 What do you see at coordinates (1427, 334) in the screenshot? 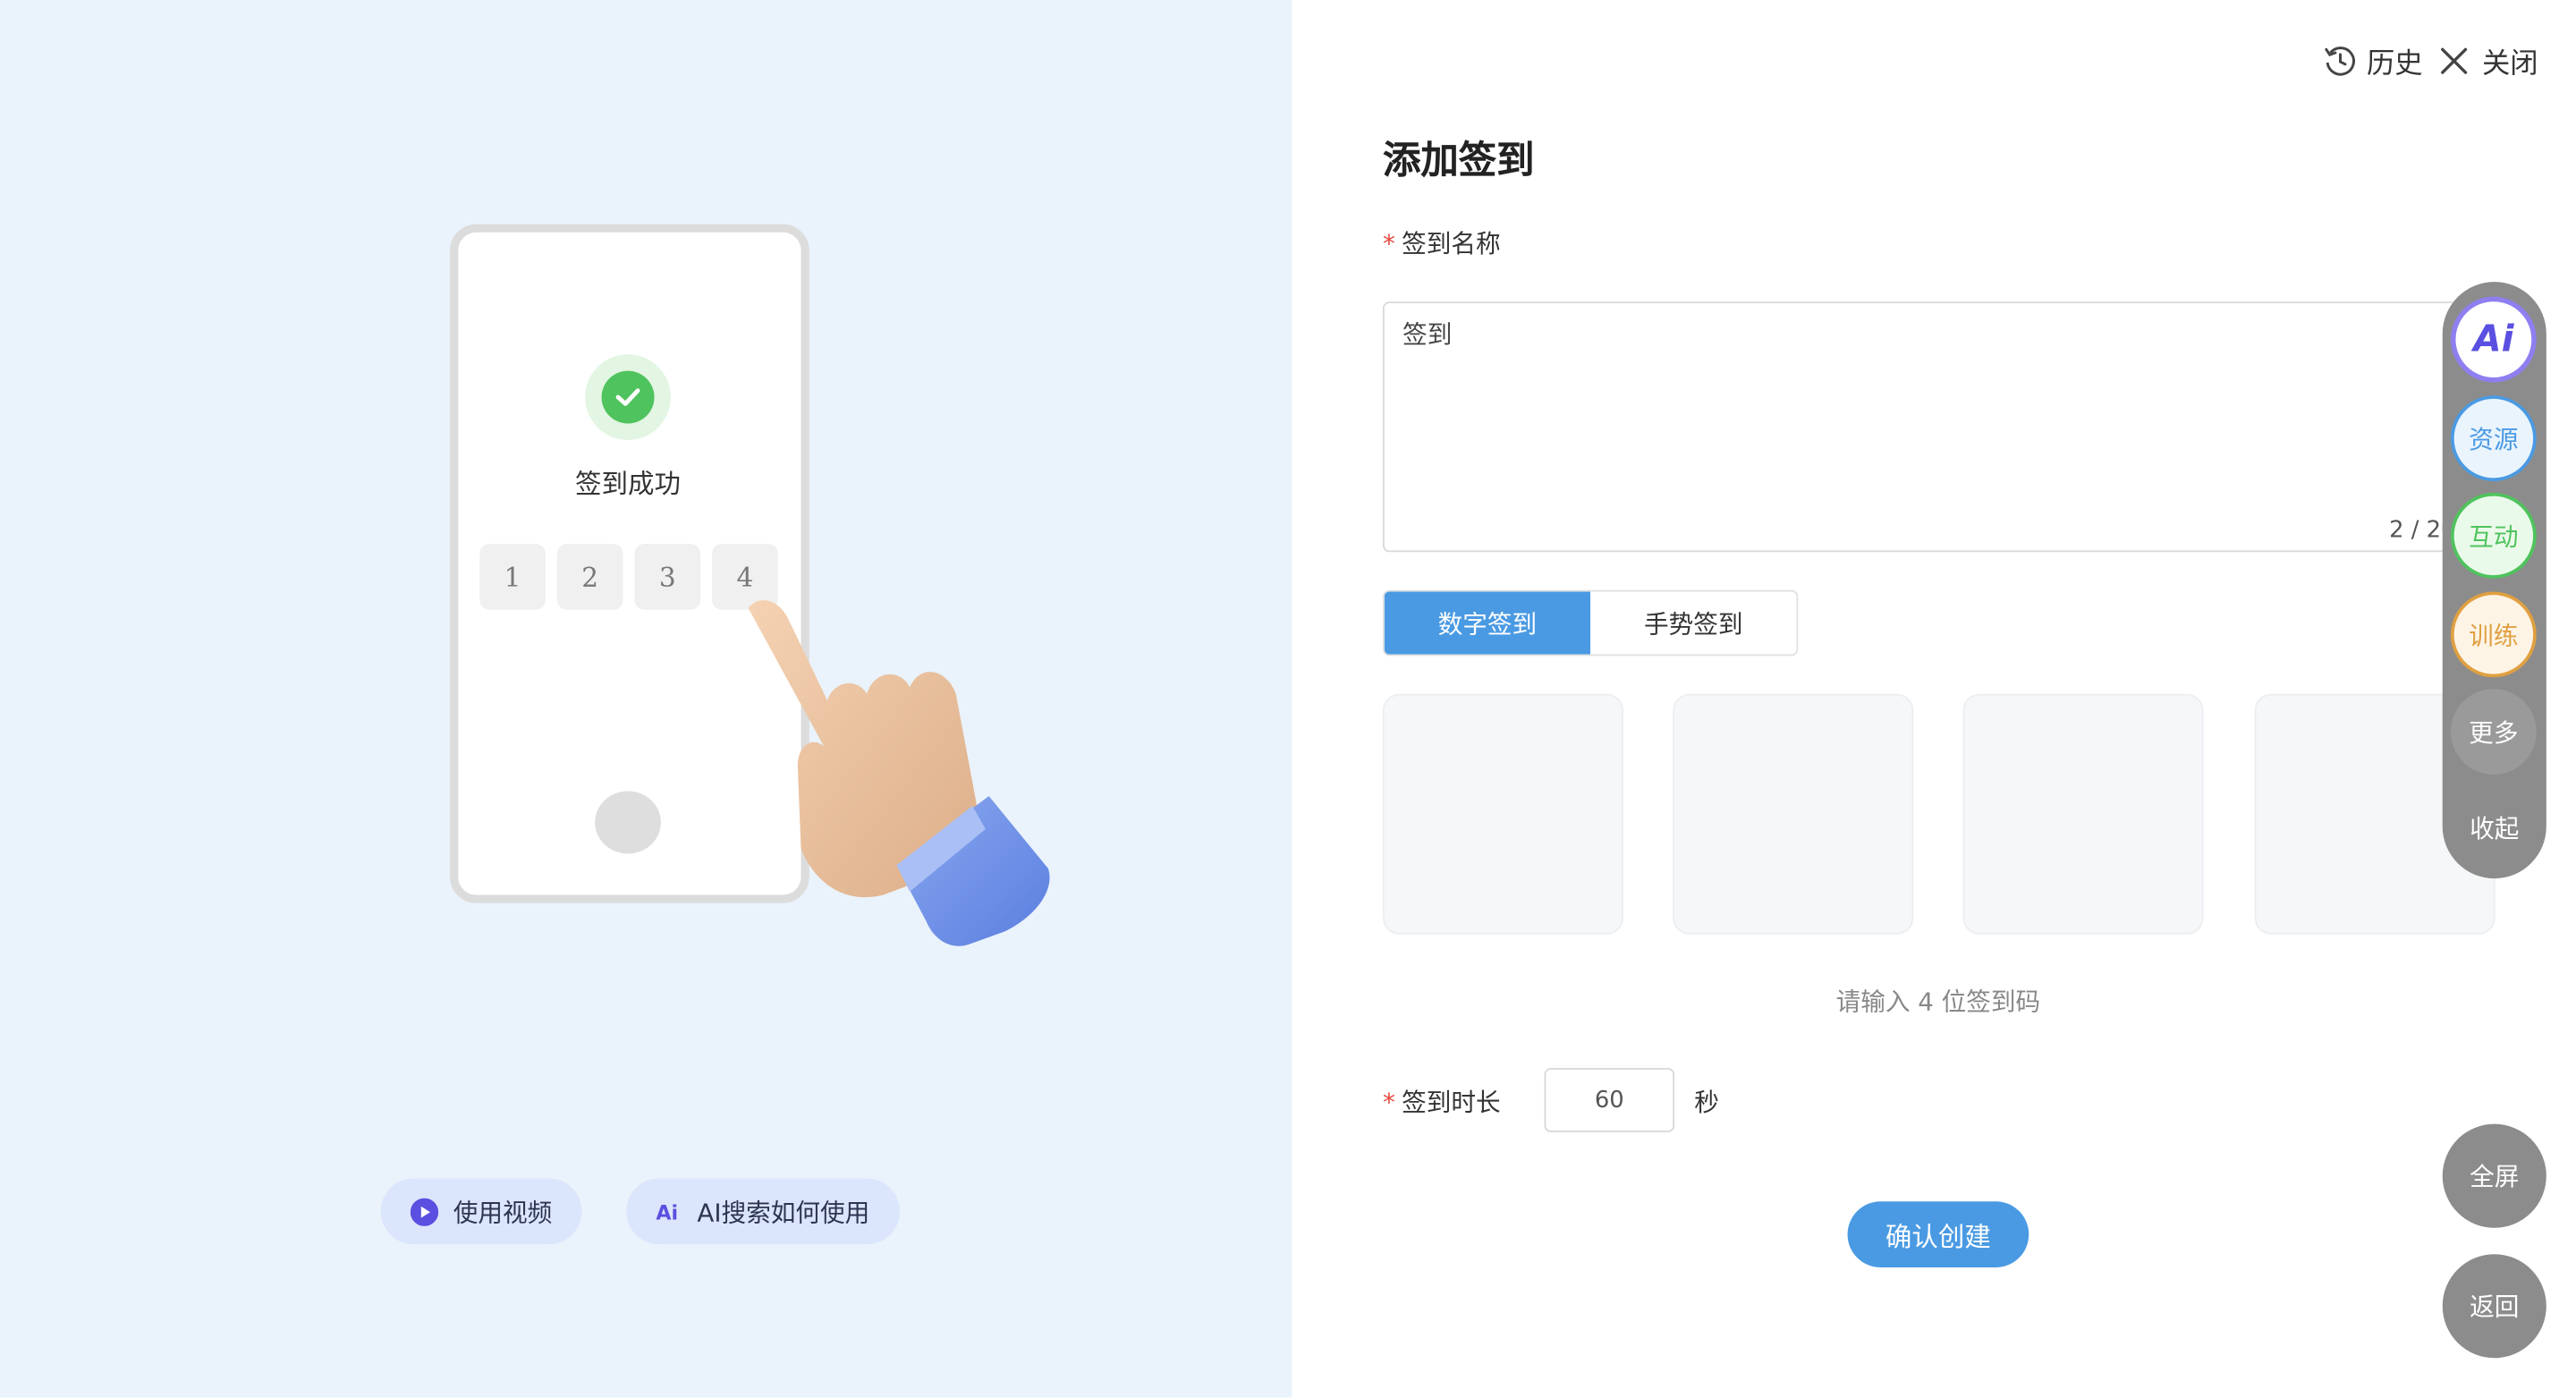
I see `name-value: 签到` at bounding box center [1427, 334].